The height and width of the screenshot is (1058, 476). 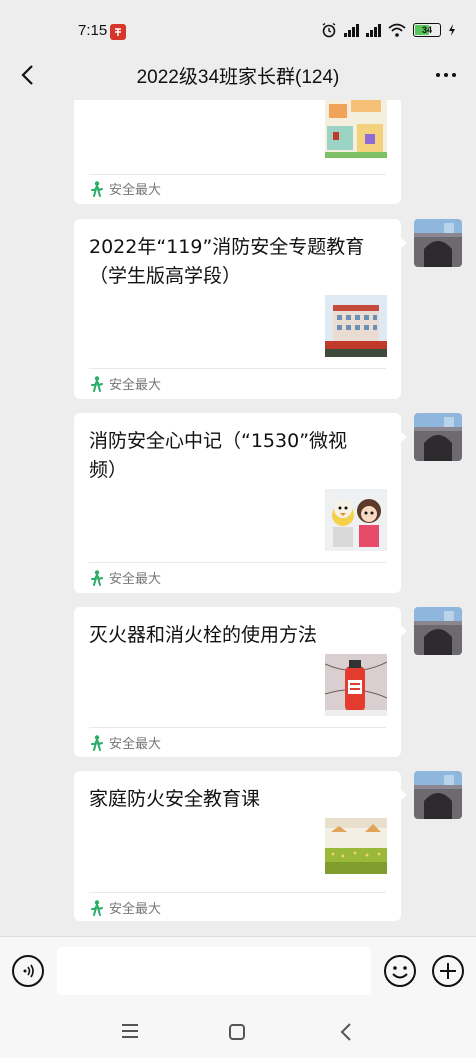 I want to click on nav-back-icon, so click(x=346, y=1032).